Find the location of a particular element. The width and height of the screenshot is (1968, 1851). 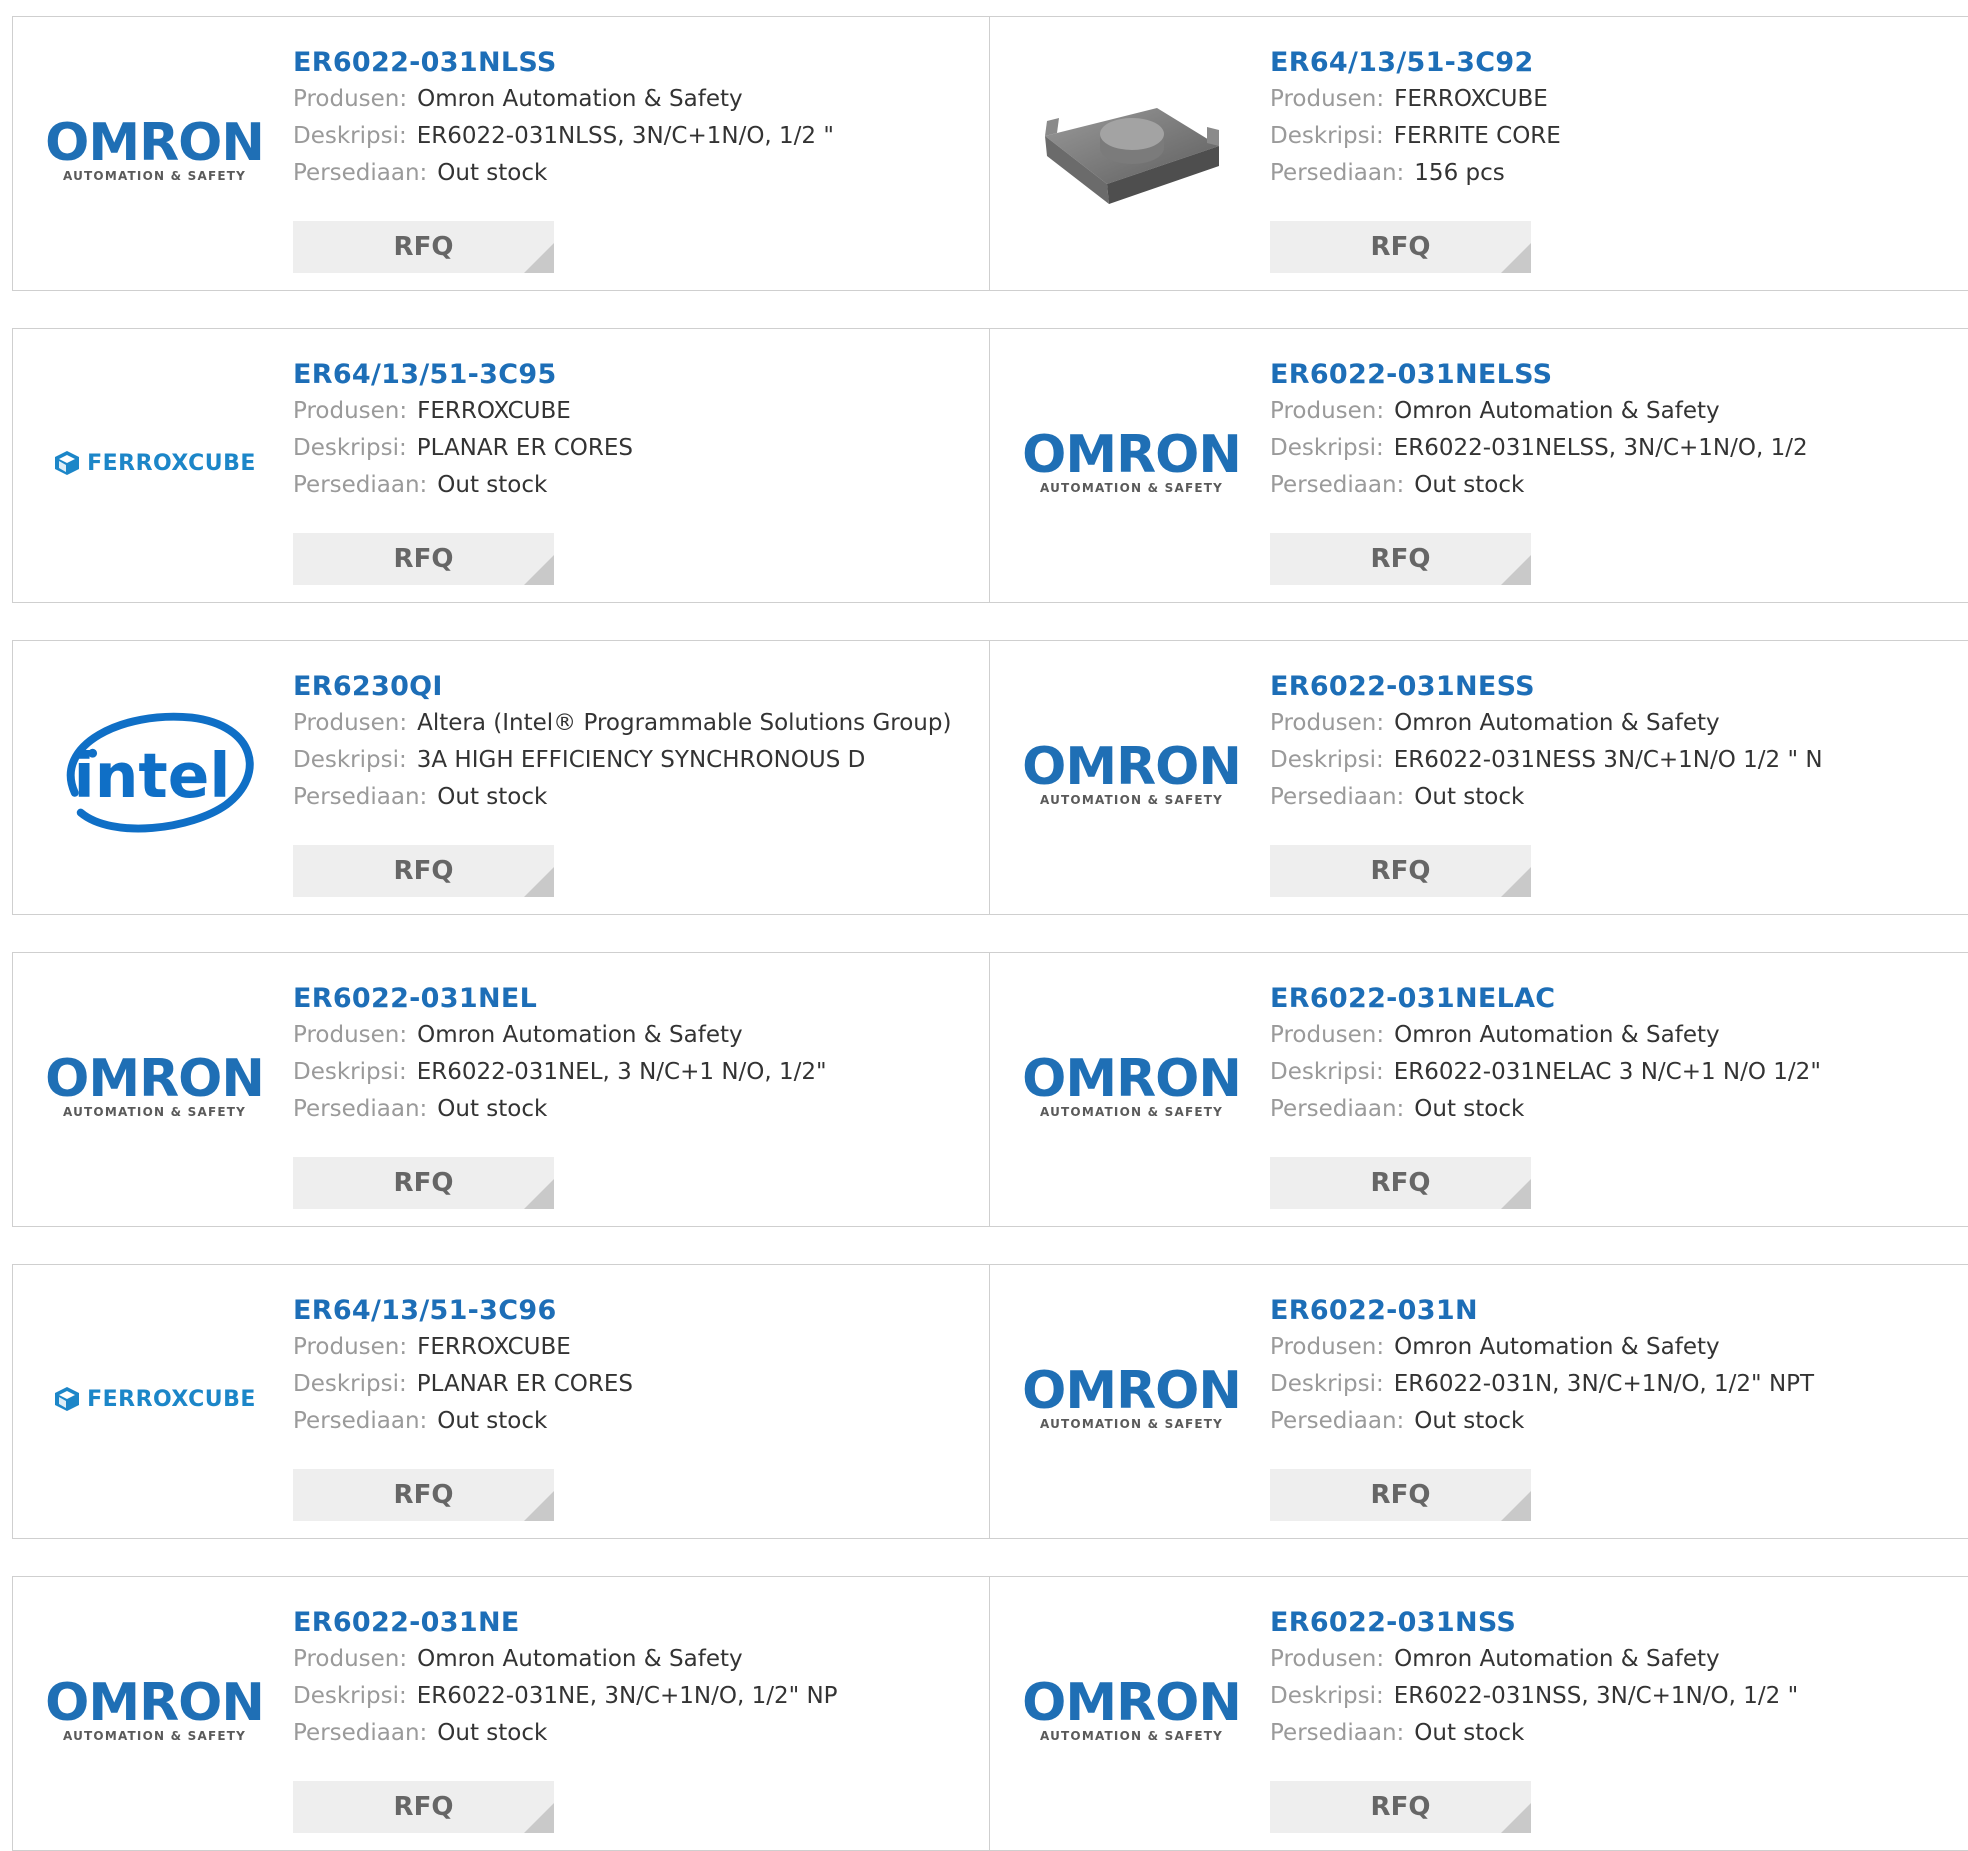

intel-logo-icon: intel is located at coordinates (160, 772).